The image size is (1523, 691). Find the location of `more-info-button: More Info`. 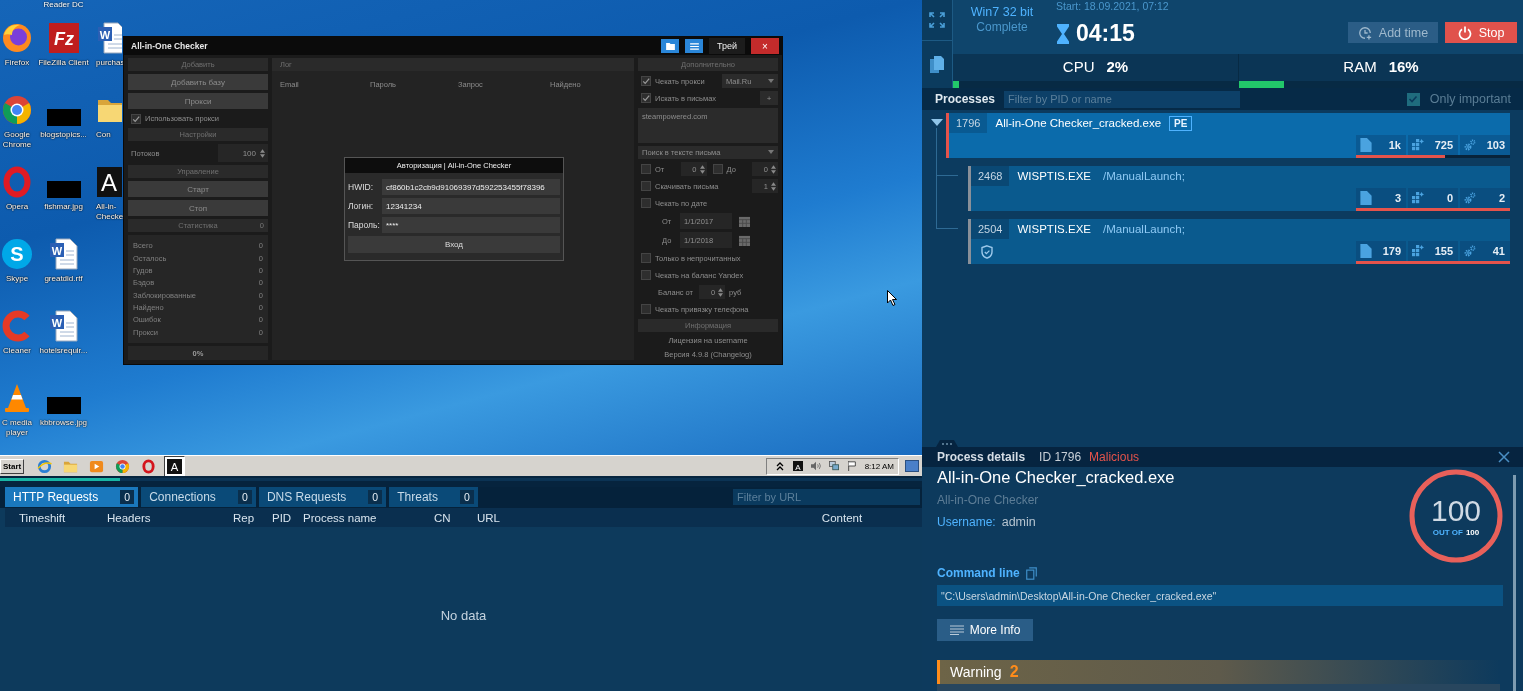

more-info-button: More Info is located at coordinates (985, 630).